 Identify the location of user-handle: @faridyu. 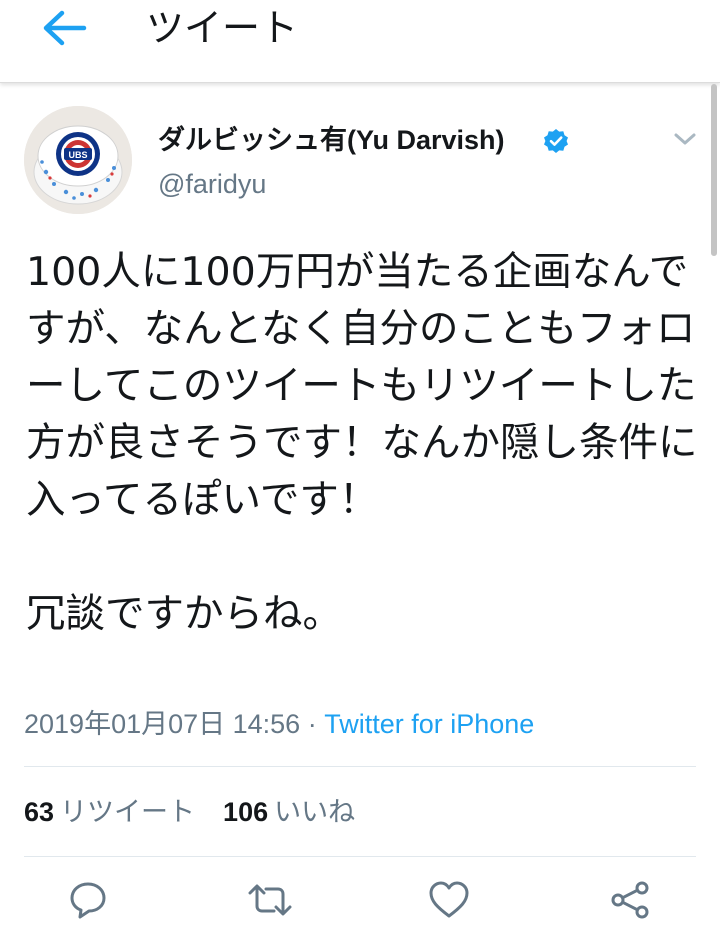
(212, 184).